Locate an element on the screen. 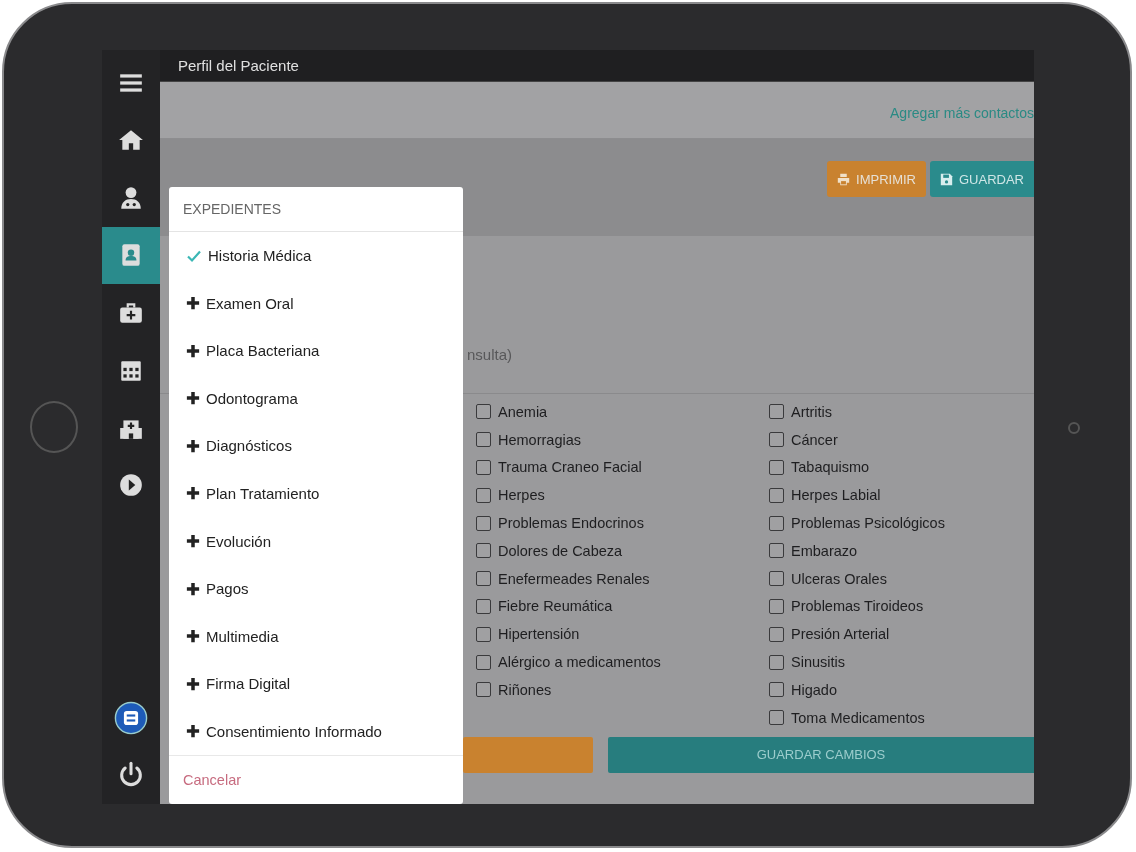 This screenshot has width=1136, height=852. checkbox-label: Dolores de Cabeza is located at coordinates (560, 550).